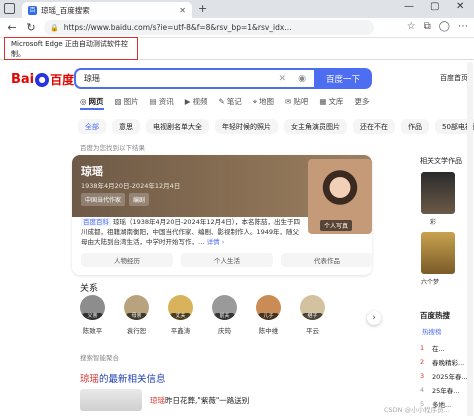  I want to click on paw-icon: ●, so click(42, 79).